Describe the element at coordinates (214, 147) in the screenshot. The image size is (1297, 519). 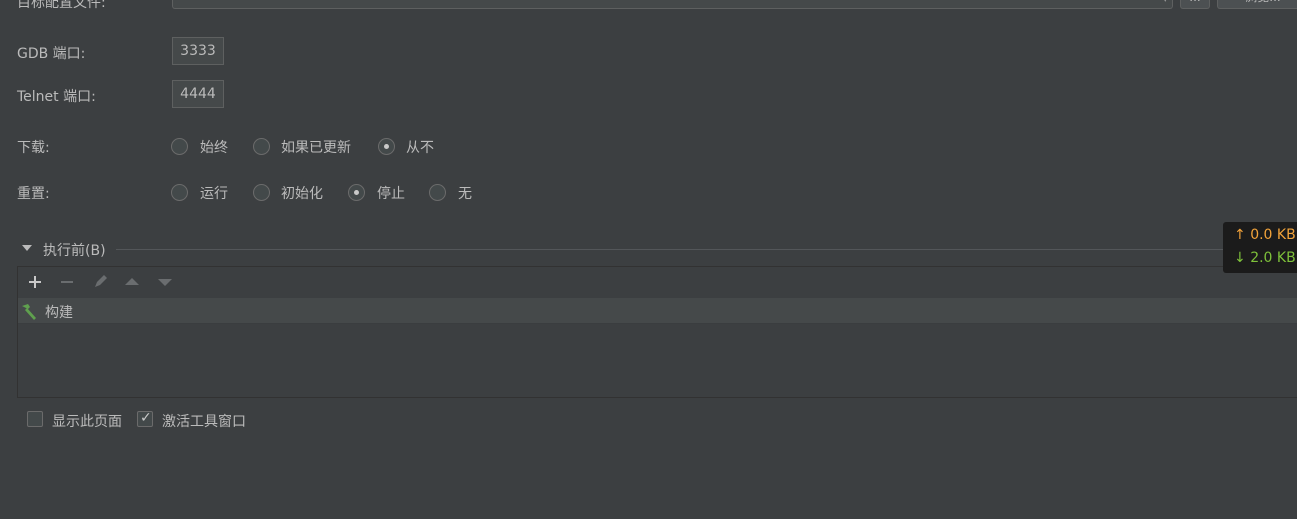
I see `download-always-label: 始终` at that location.